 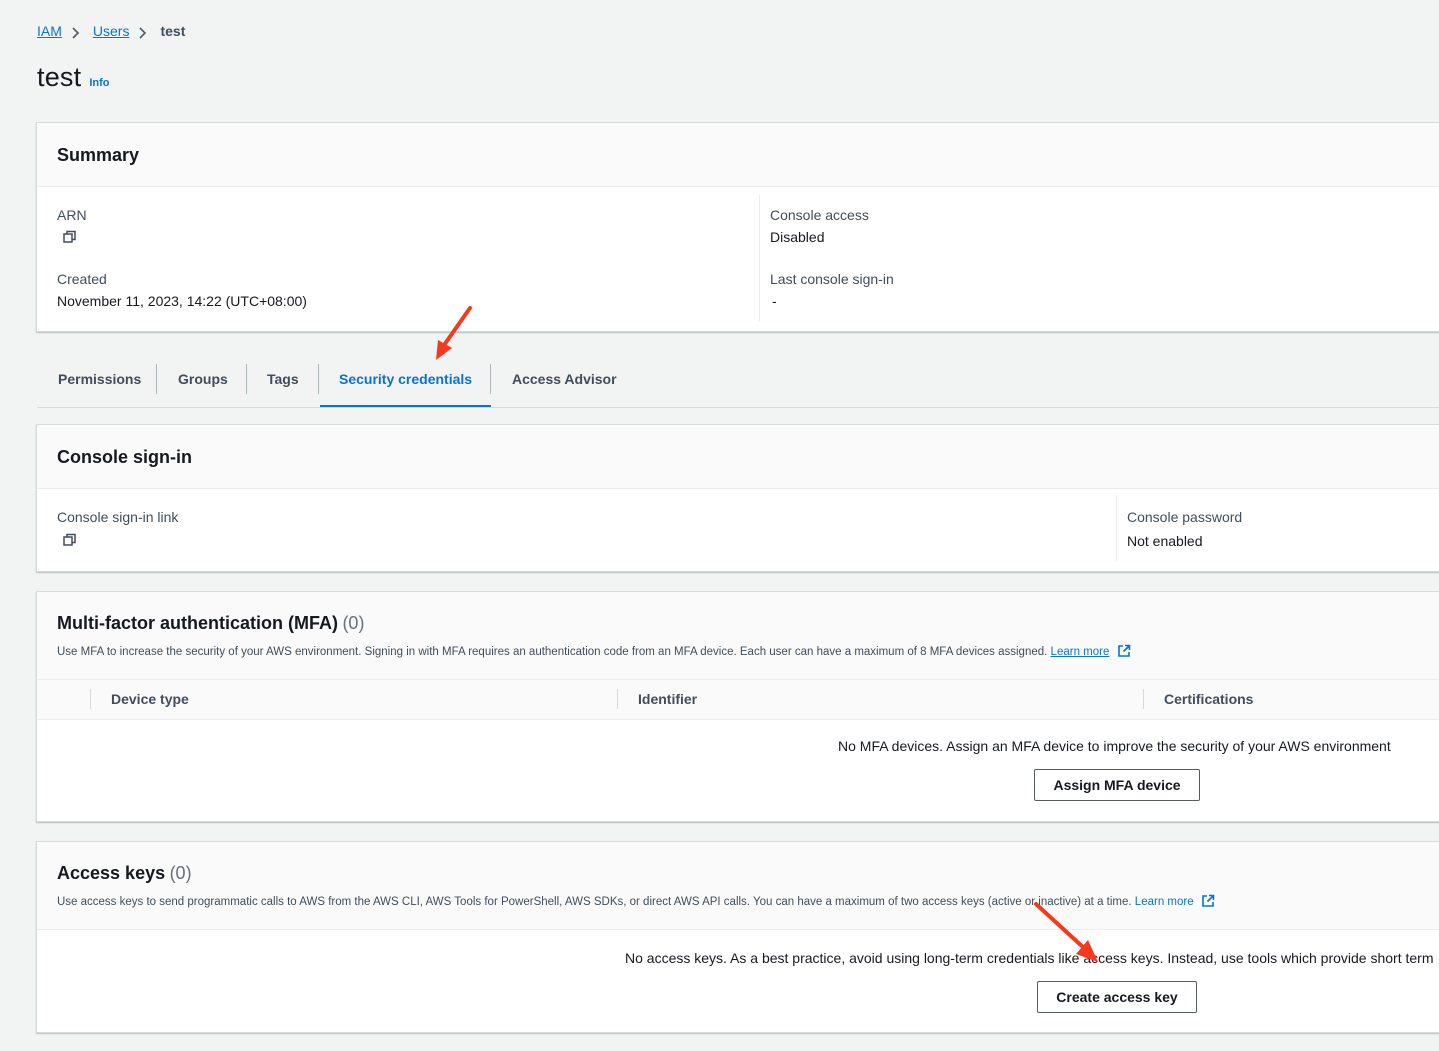 What do you see at coordinates (1080, 652) in the screenshot?
I see `mfa-learn-more-link: Learn more` at bounding box center [1080, 652].